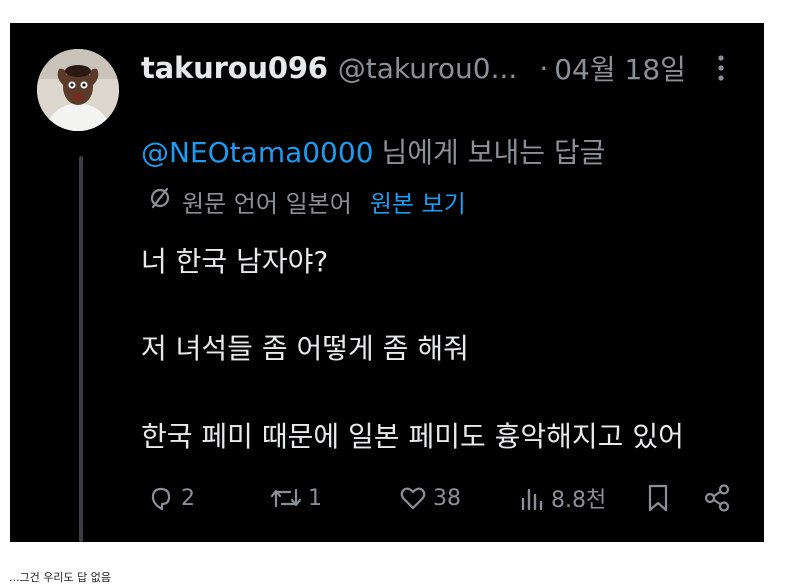 The height and width of the screenshot is (586, 800). What do you see at coordinates (305, 348) in the screenshot?
I see `tweet-text-line-2: 저 녀석들 좀 어떻게 좀 해줘` at bounding box center [305, 348].